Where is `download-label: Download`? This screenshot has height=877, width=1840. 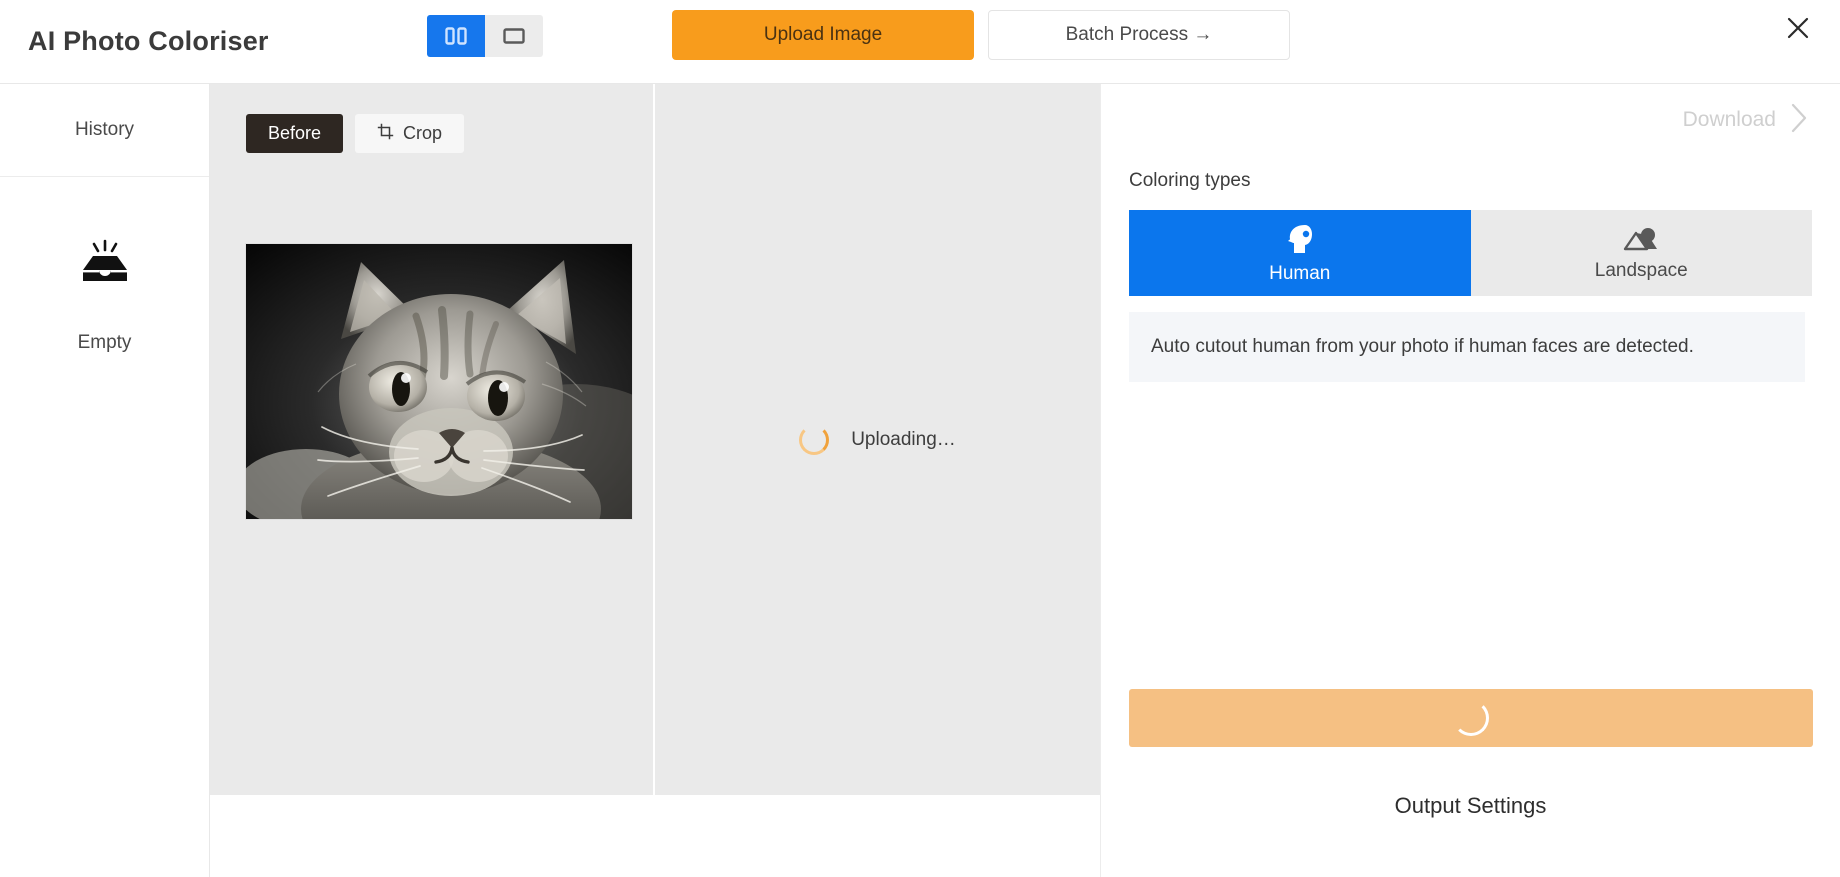 download-label: Download is located at coordinates (1729, 119).